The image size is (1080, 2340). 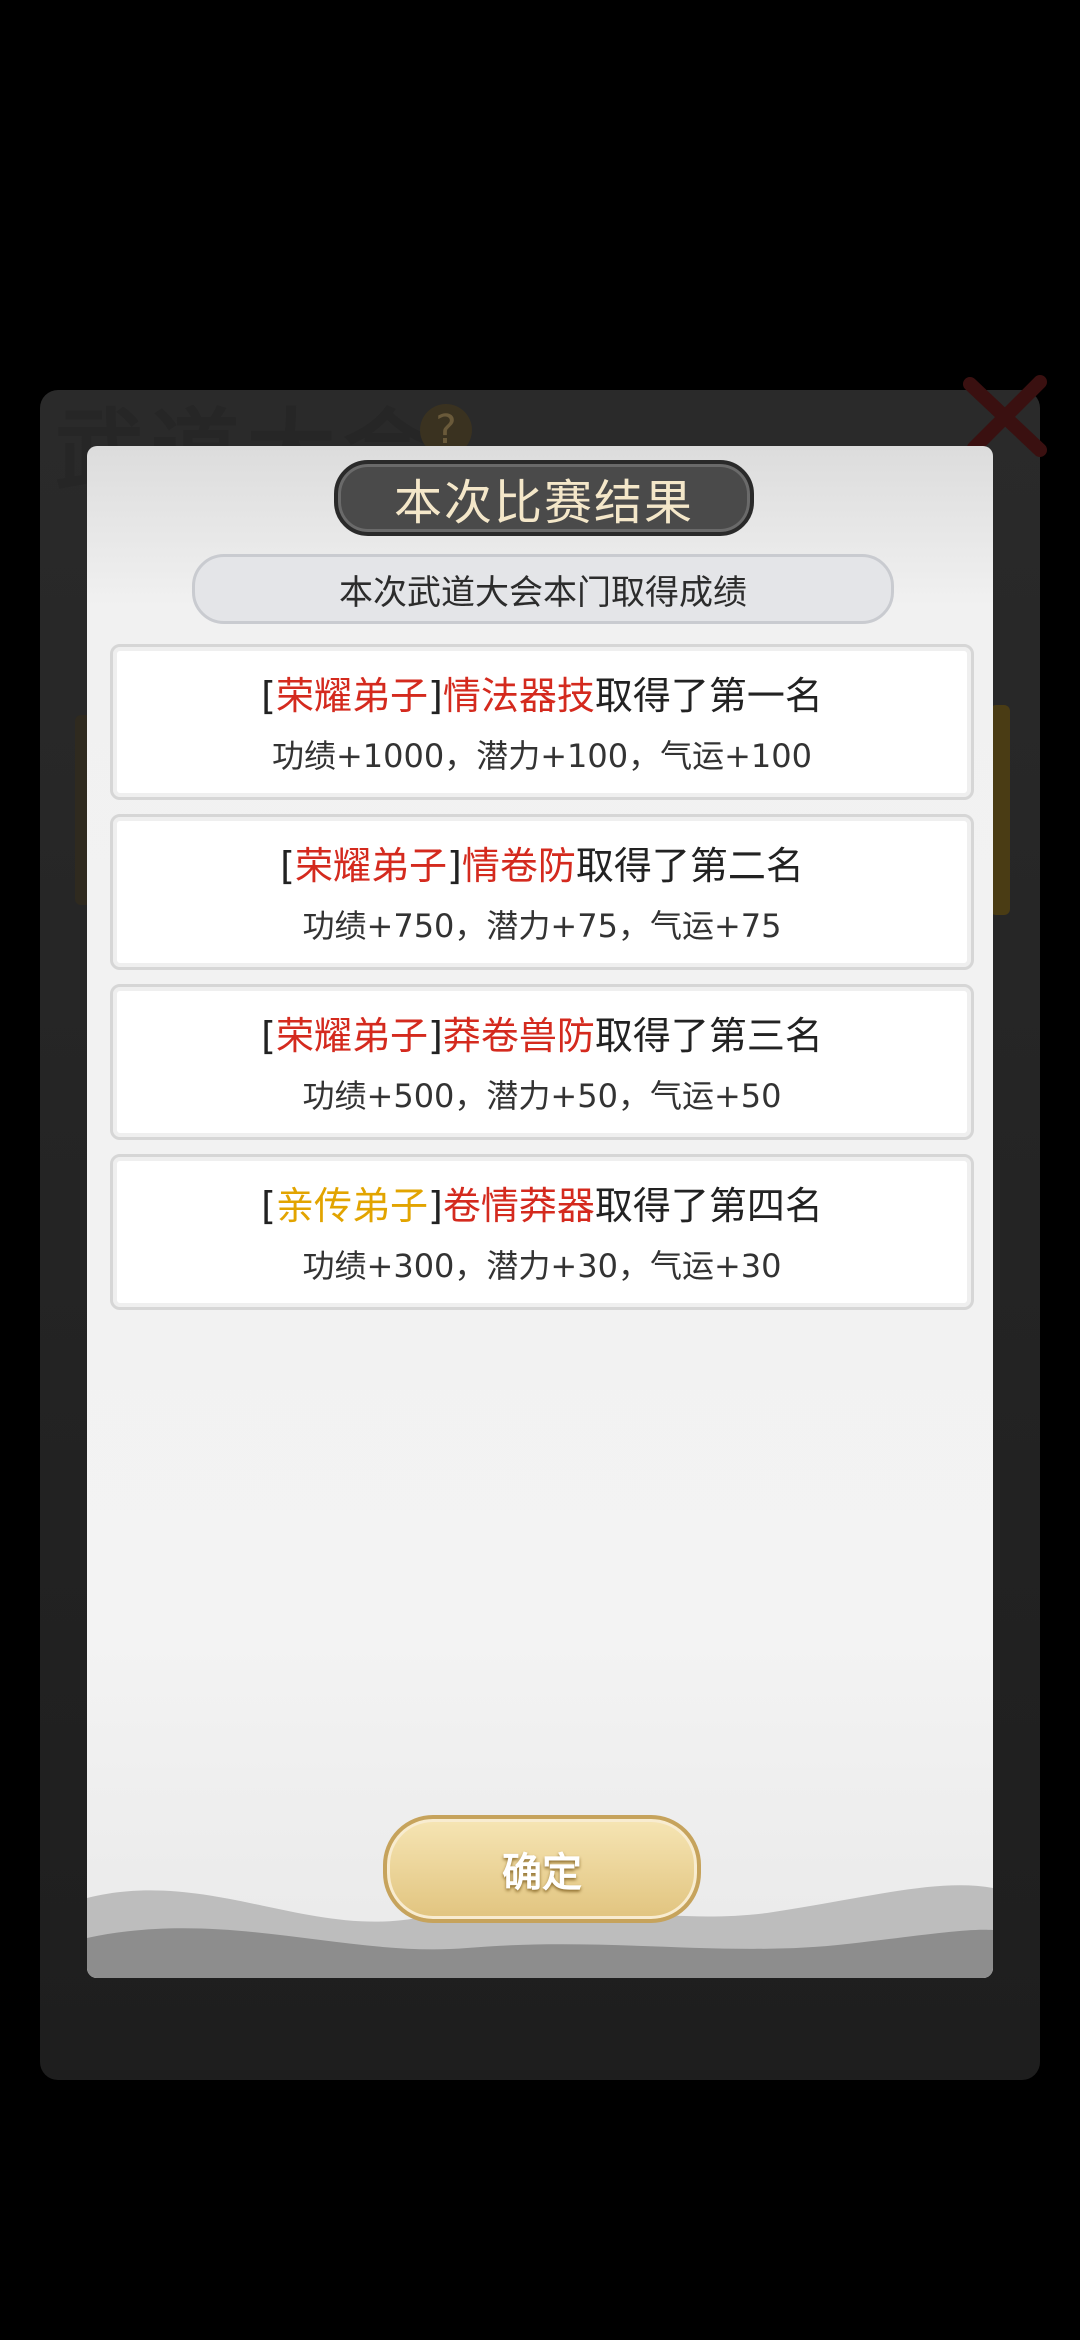 What do you see at coordinates (542, 1062) in the screenshot?
I see `result-card: [荣耀弟子]莽卷兽防取得了第三名 功绩+500，潜力+50，气运+50` at bounding box center [542, 1062].